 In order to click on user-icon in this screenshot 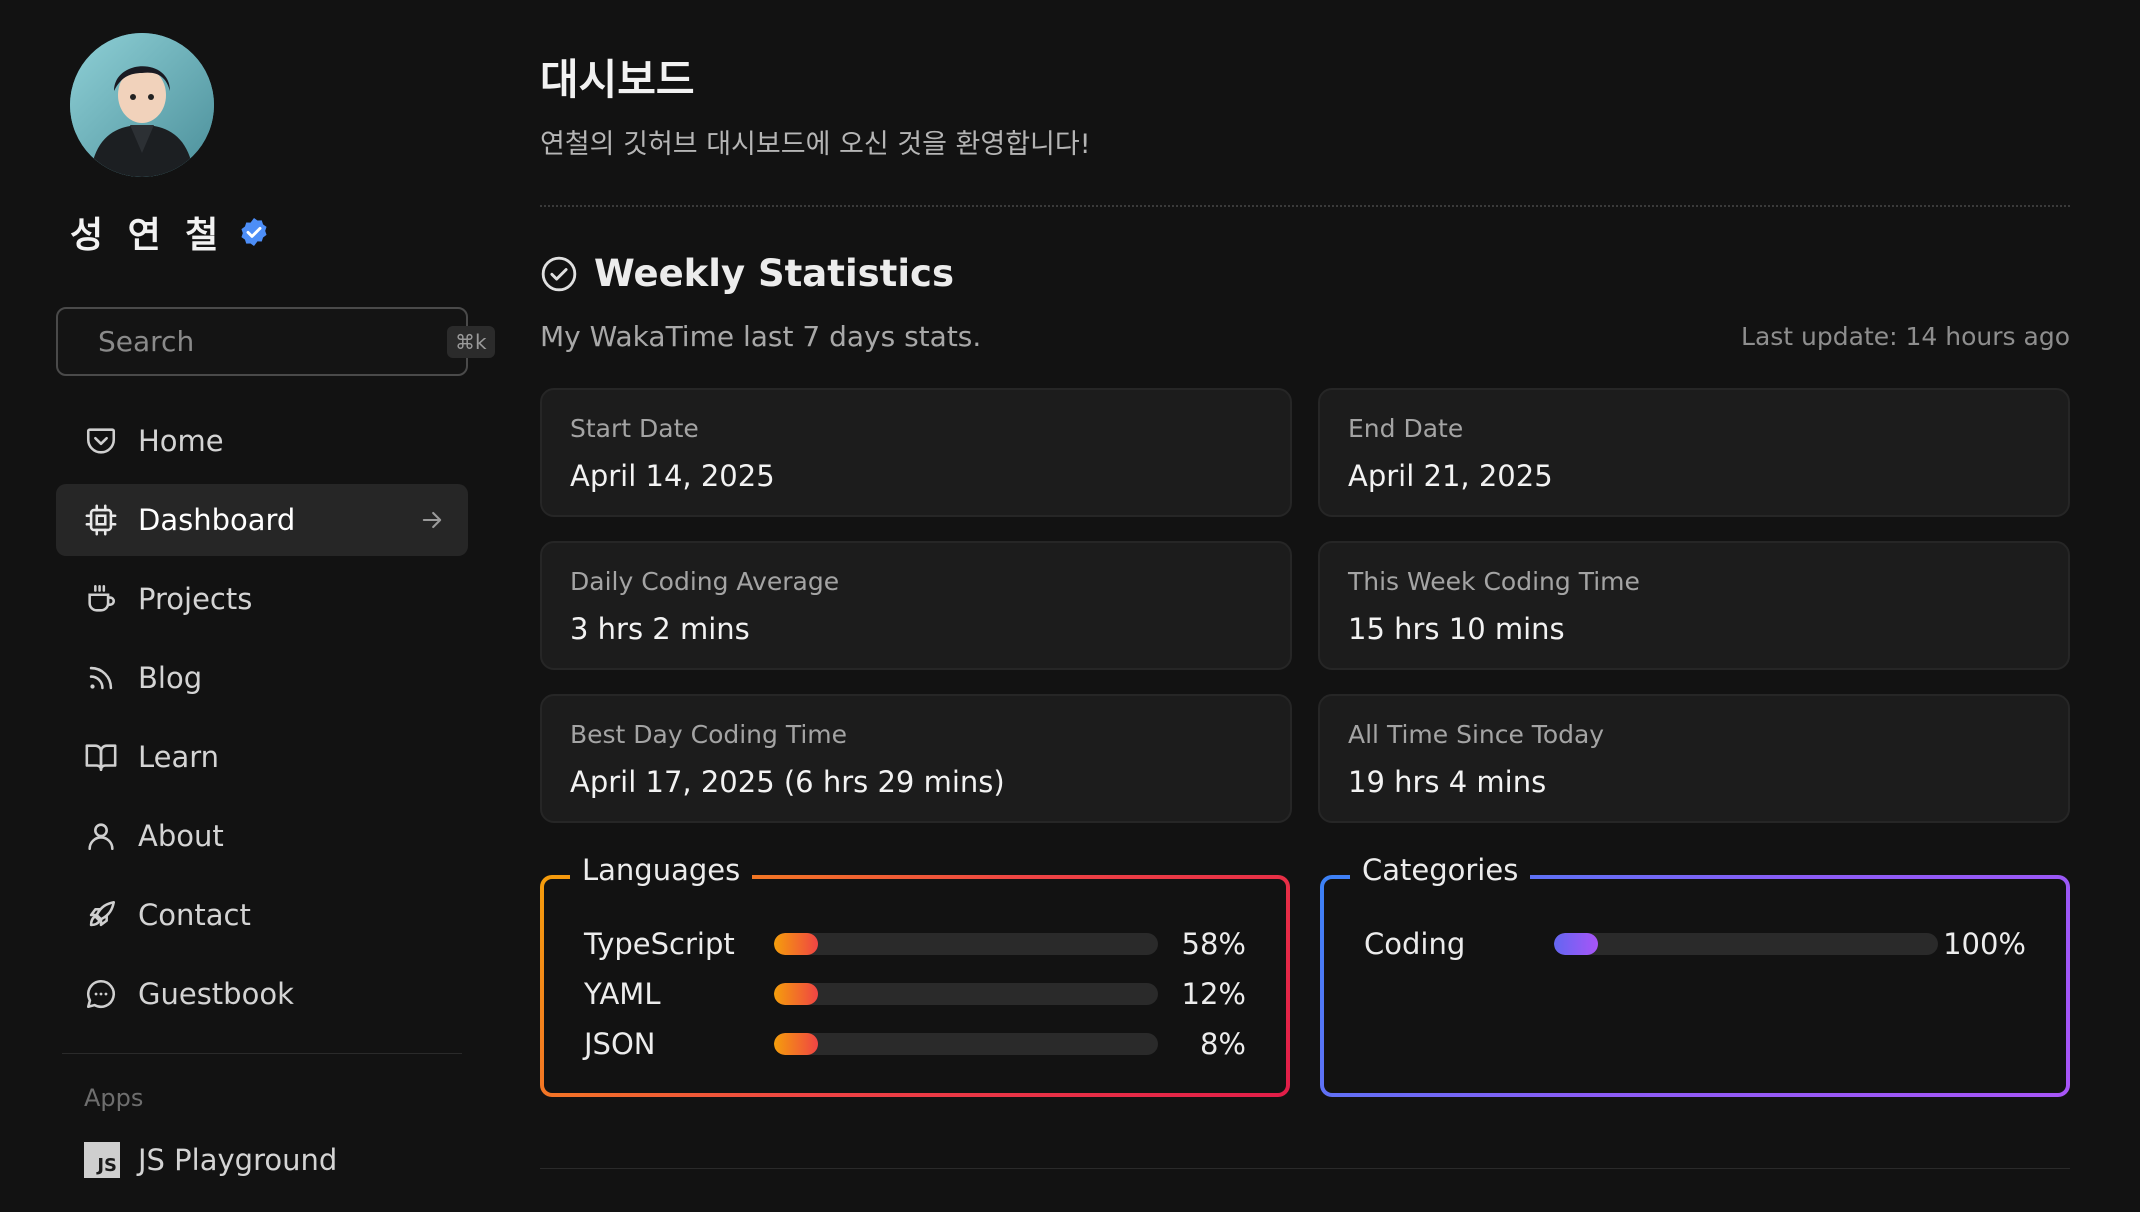, I will do `click(101, 837)`.